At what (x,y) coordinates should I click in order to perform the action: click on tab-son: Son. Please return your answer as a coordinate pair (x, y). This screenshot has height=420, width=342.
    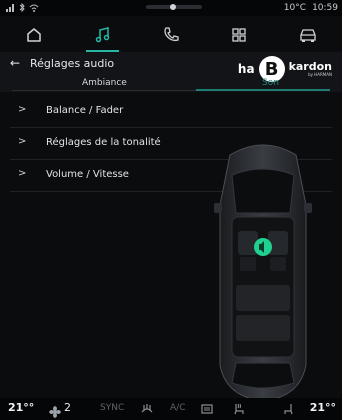
    Looking at the image, I should click on (270, 83).